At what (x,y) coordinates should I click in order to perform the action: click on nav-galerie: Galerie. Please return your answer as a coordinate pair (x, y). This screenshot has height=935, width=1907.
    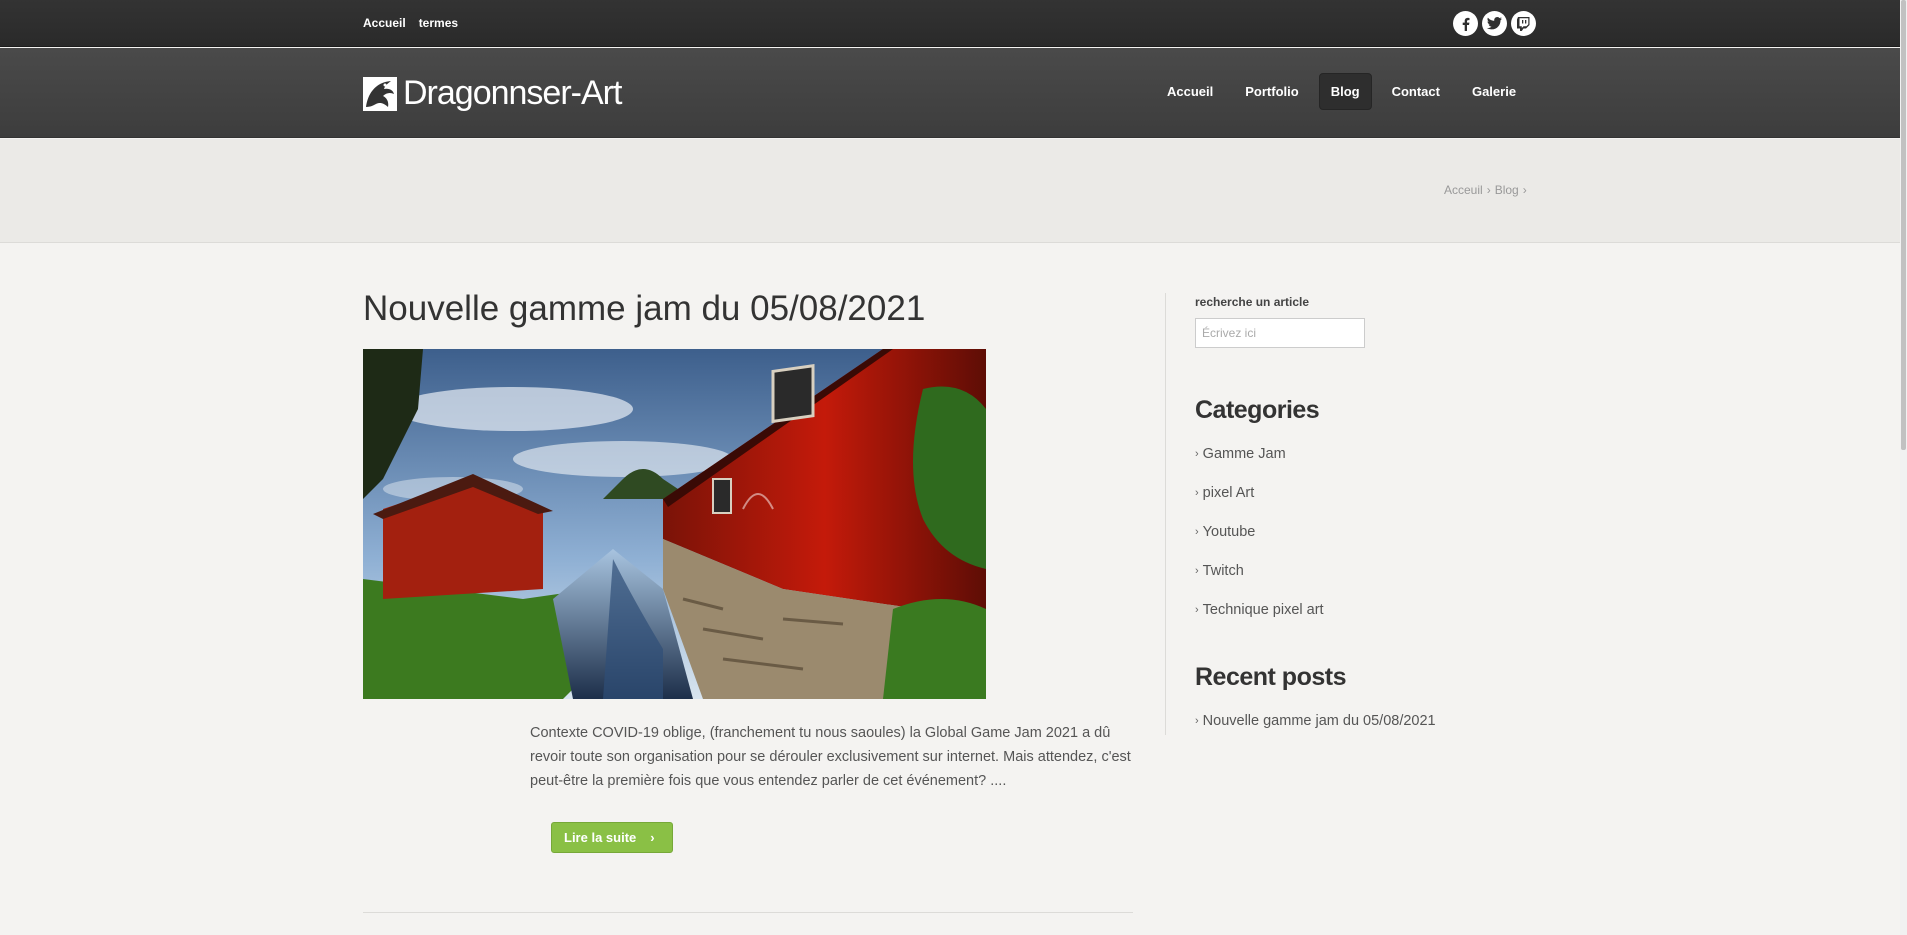
    Looking at the image, I should click on (1494, 91).